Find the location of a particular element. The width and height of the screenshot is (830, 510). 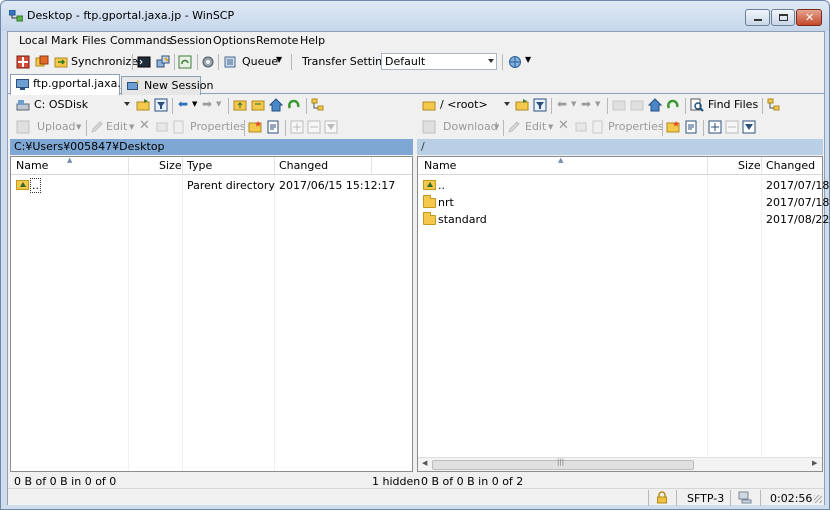

menu-options: Options is located at coordinates (234, 40).